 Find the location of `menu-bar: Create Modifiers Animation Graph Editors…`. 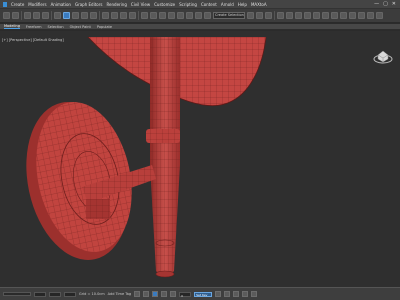

menu-bar: Create Modifiers Animation Graph Editors… is located at coordinates (200, 4).